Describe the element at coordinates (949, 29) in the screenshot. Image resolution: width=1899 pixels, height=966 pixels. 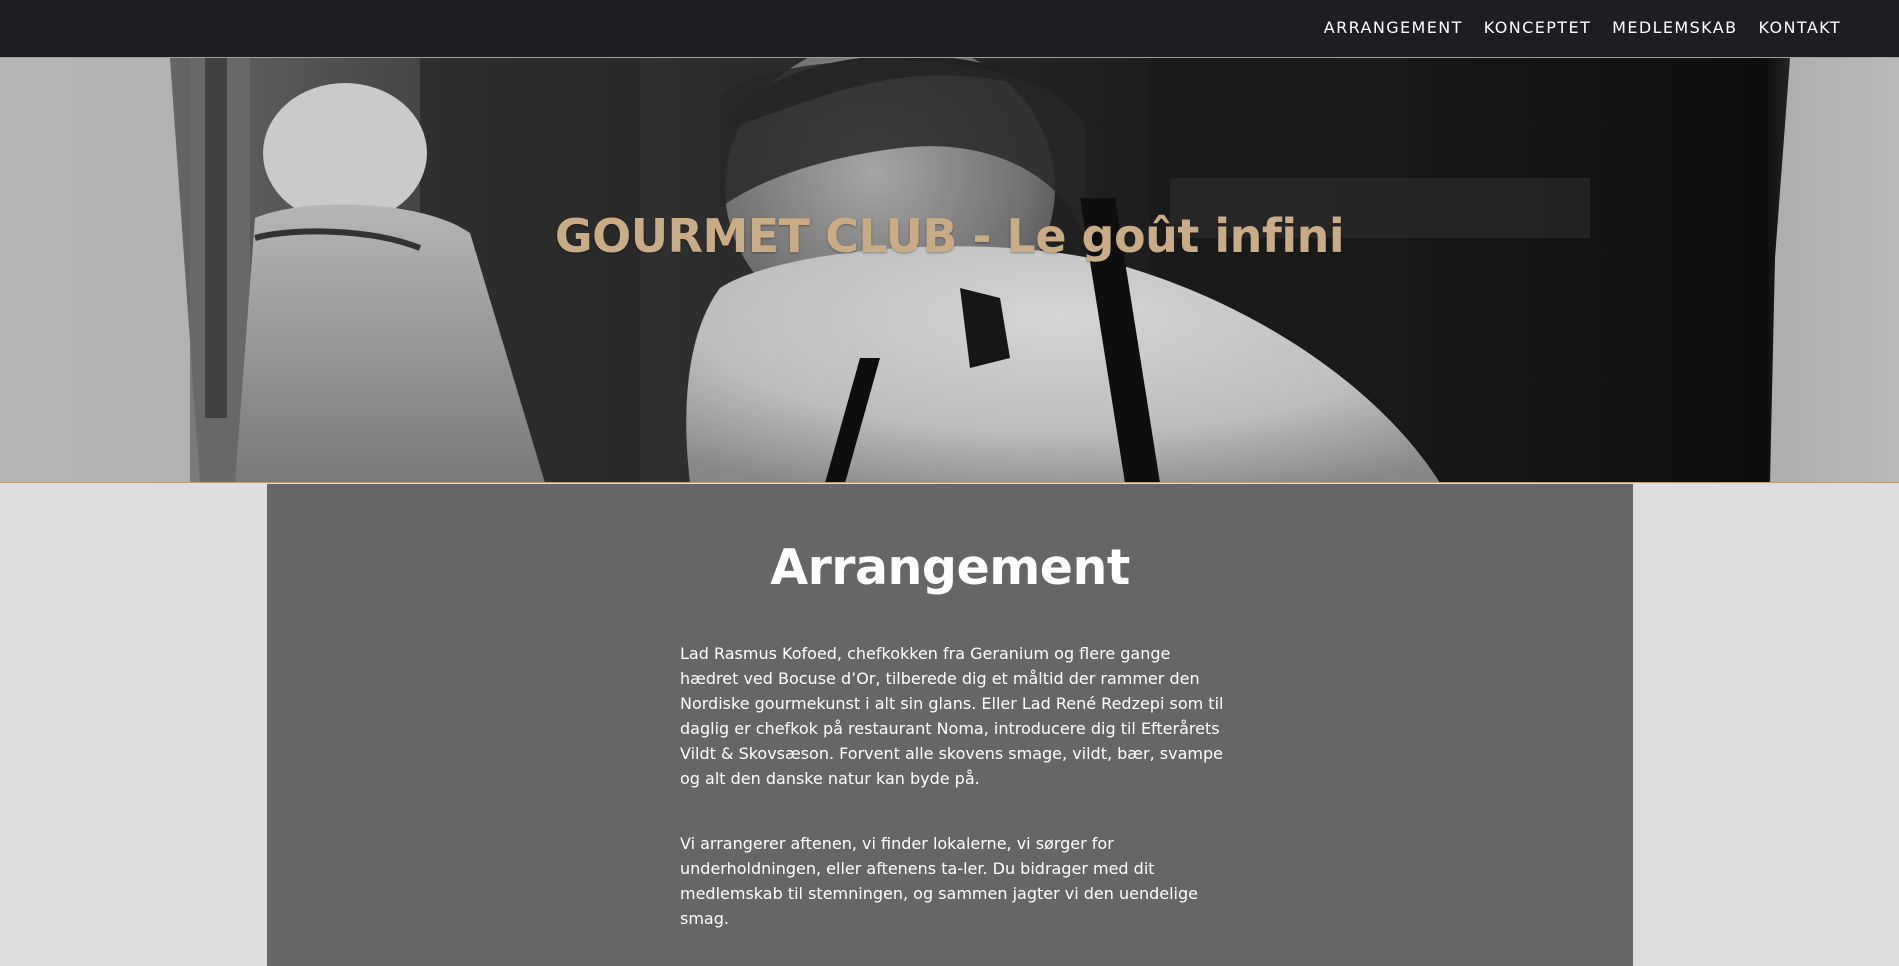
I see `top-navigation-bar: ARRANGEMENT KONCEPTET MEDLEMSKAB KONTAKT` at that location.